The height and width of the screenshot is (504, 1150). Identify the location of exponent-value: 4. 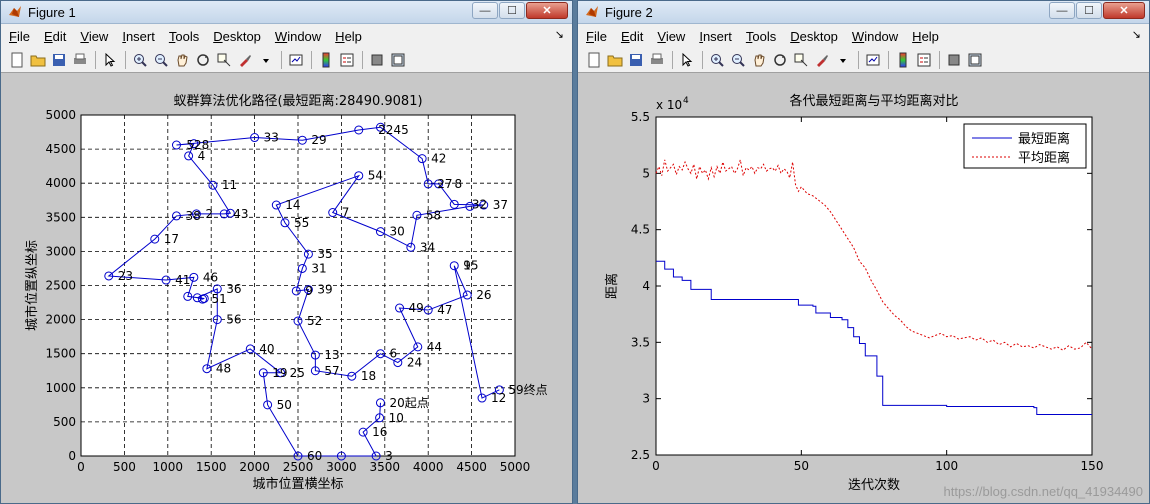
(686, 101).